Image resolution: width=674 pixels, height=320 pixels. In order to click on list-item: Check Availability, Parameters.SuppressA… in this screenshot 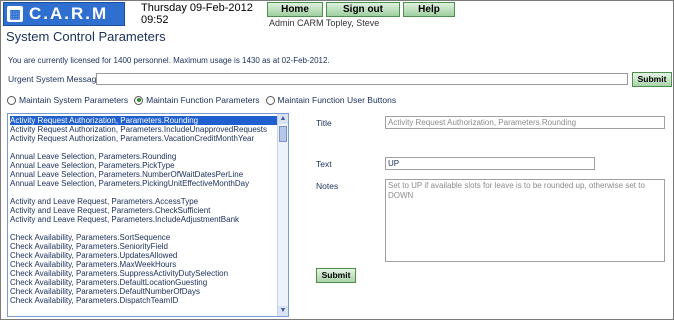, I will do `click(144, 273)`.